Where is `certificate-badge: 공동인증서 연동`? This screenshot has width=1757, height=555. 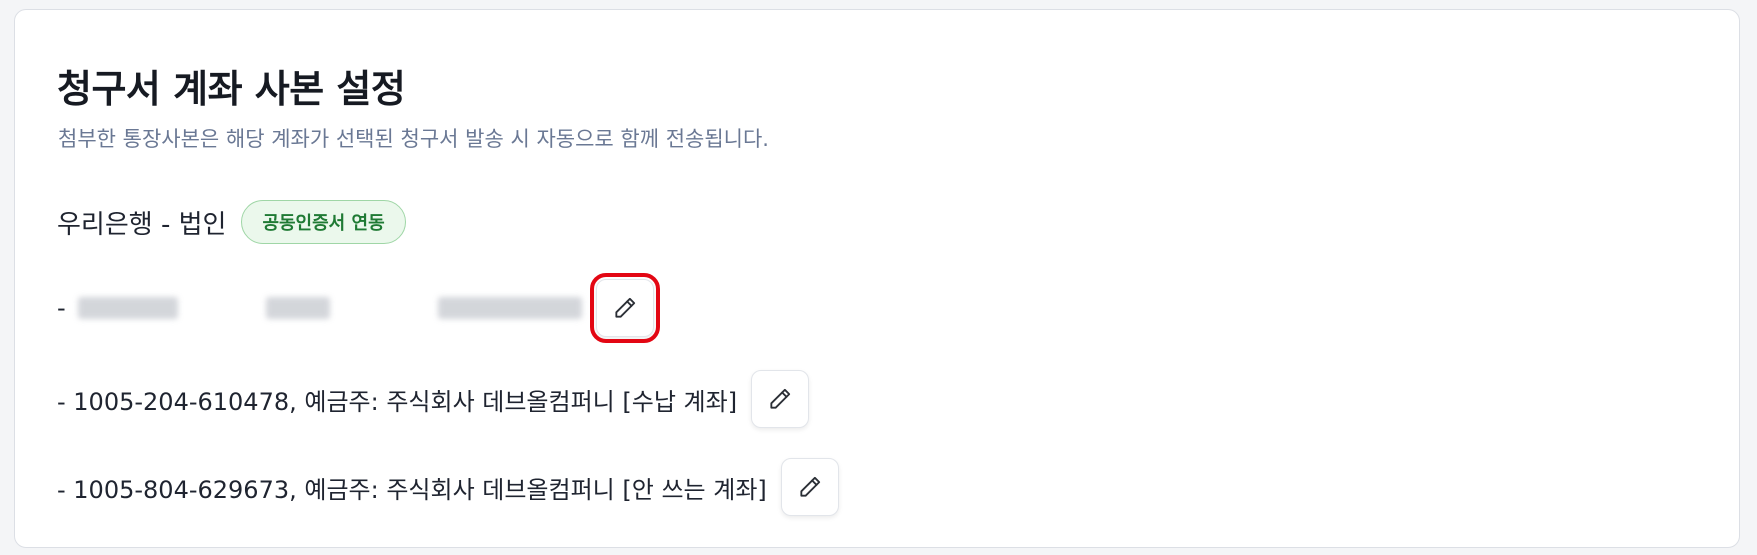
certificate-badge: 공동인증서 연동 is located at coordinates (323, 222).